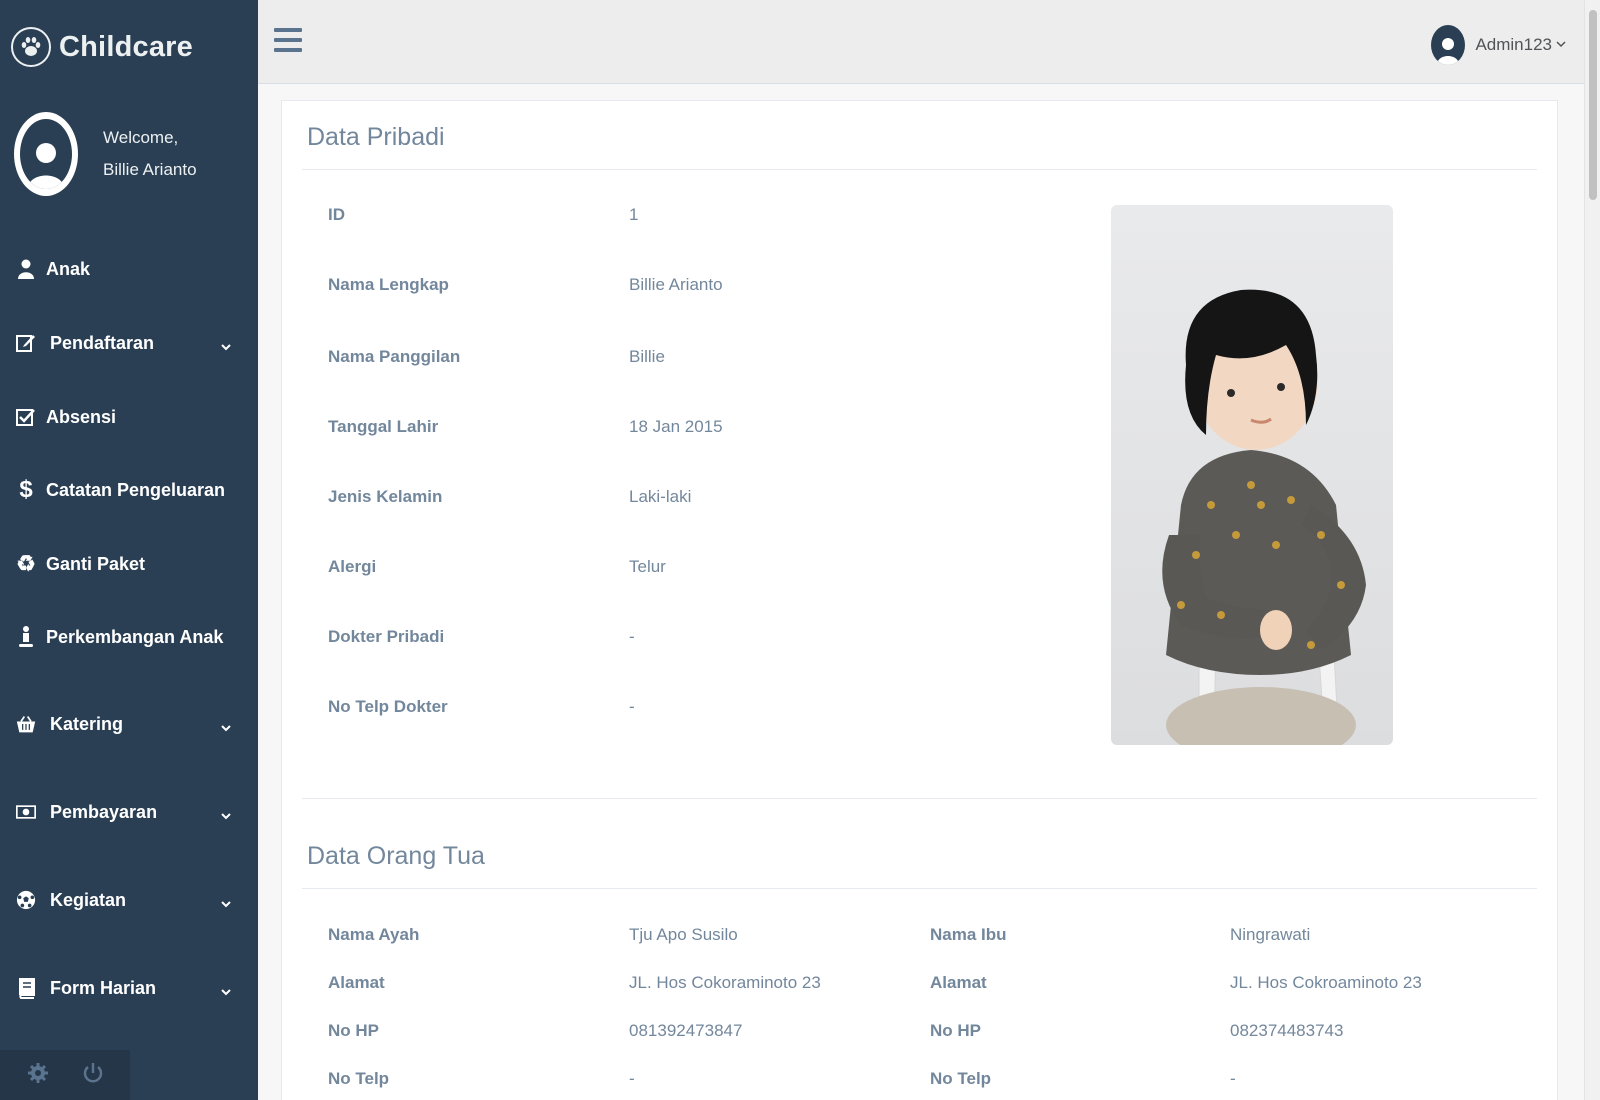 The height and width of the screenshot is (1100, 1600). I want to click on sidebar-item-katering: Katering, so click(129, 724).